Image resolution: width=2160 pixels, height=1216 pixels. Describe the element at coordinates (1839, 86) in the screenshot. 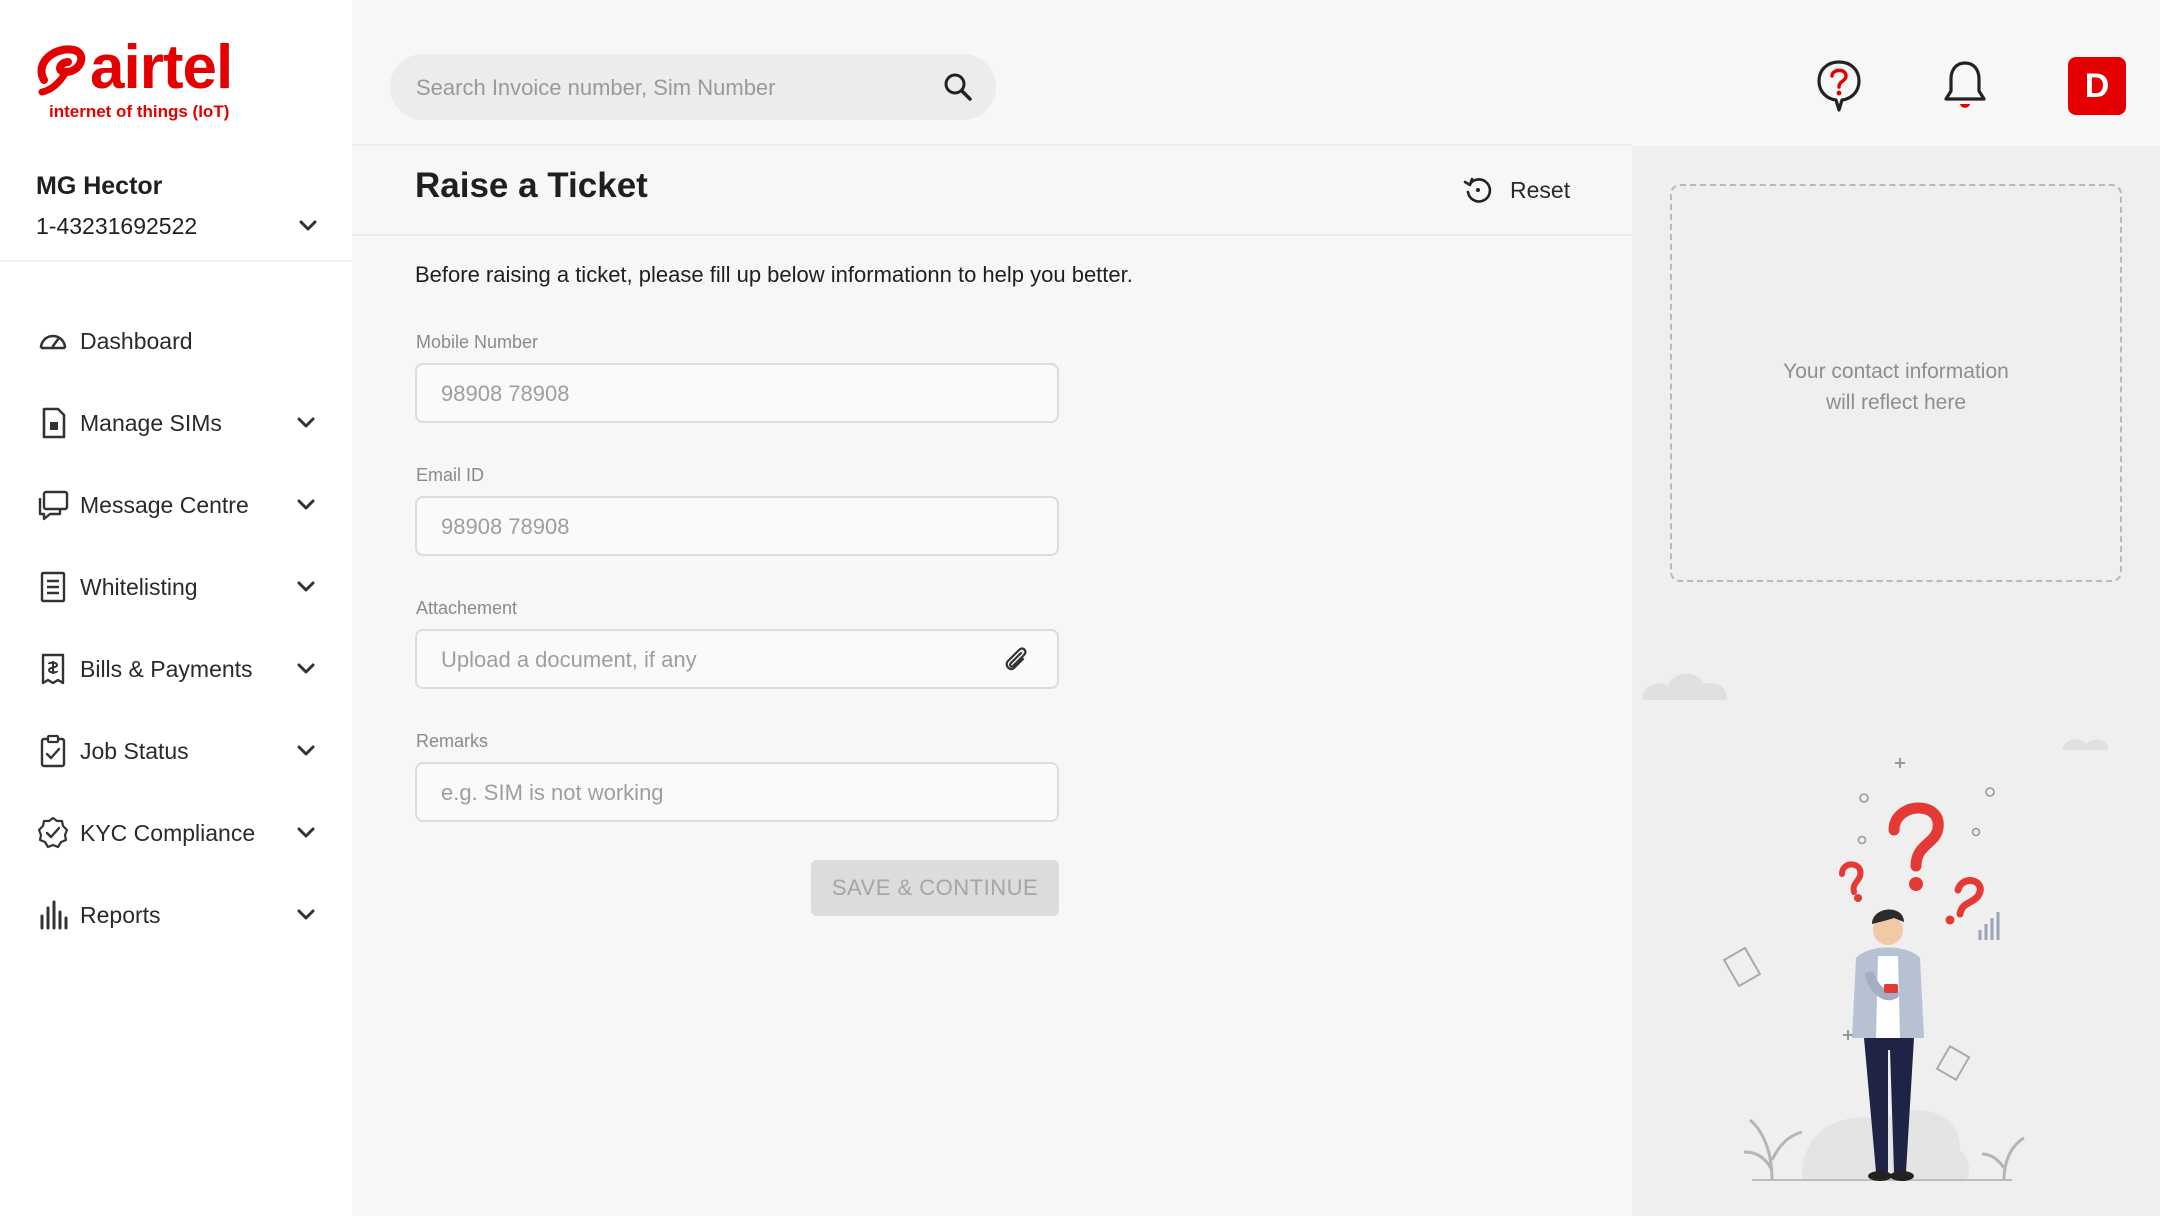

I see `help-icon` at that location.